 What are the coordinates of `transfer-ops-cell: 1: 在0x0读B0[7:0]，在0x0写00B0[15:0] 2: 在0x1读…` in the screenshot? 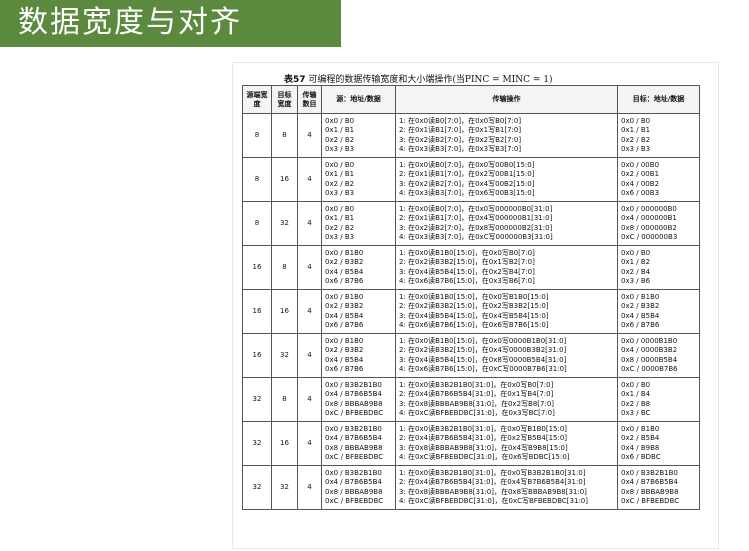 It's located at (506, 179).